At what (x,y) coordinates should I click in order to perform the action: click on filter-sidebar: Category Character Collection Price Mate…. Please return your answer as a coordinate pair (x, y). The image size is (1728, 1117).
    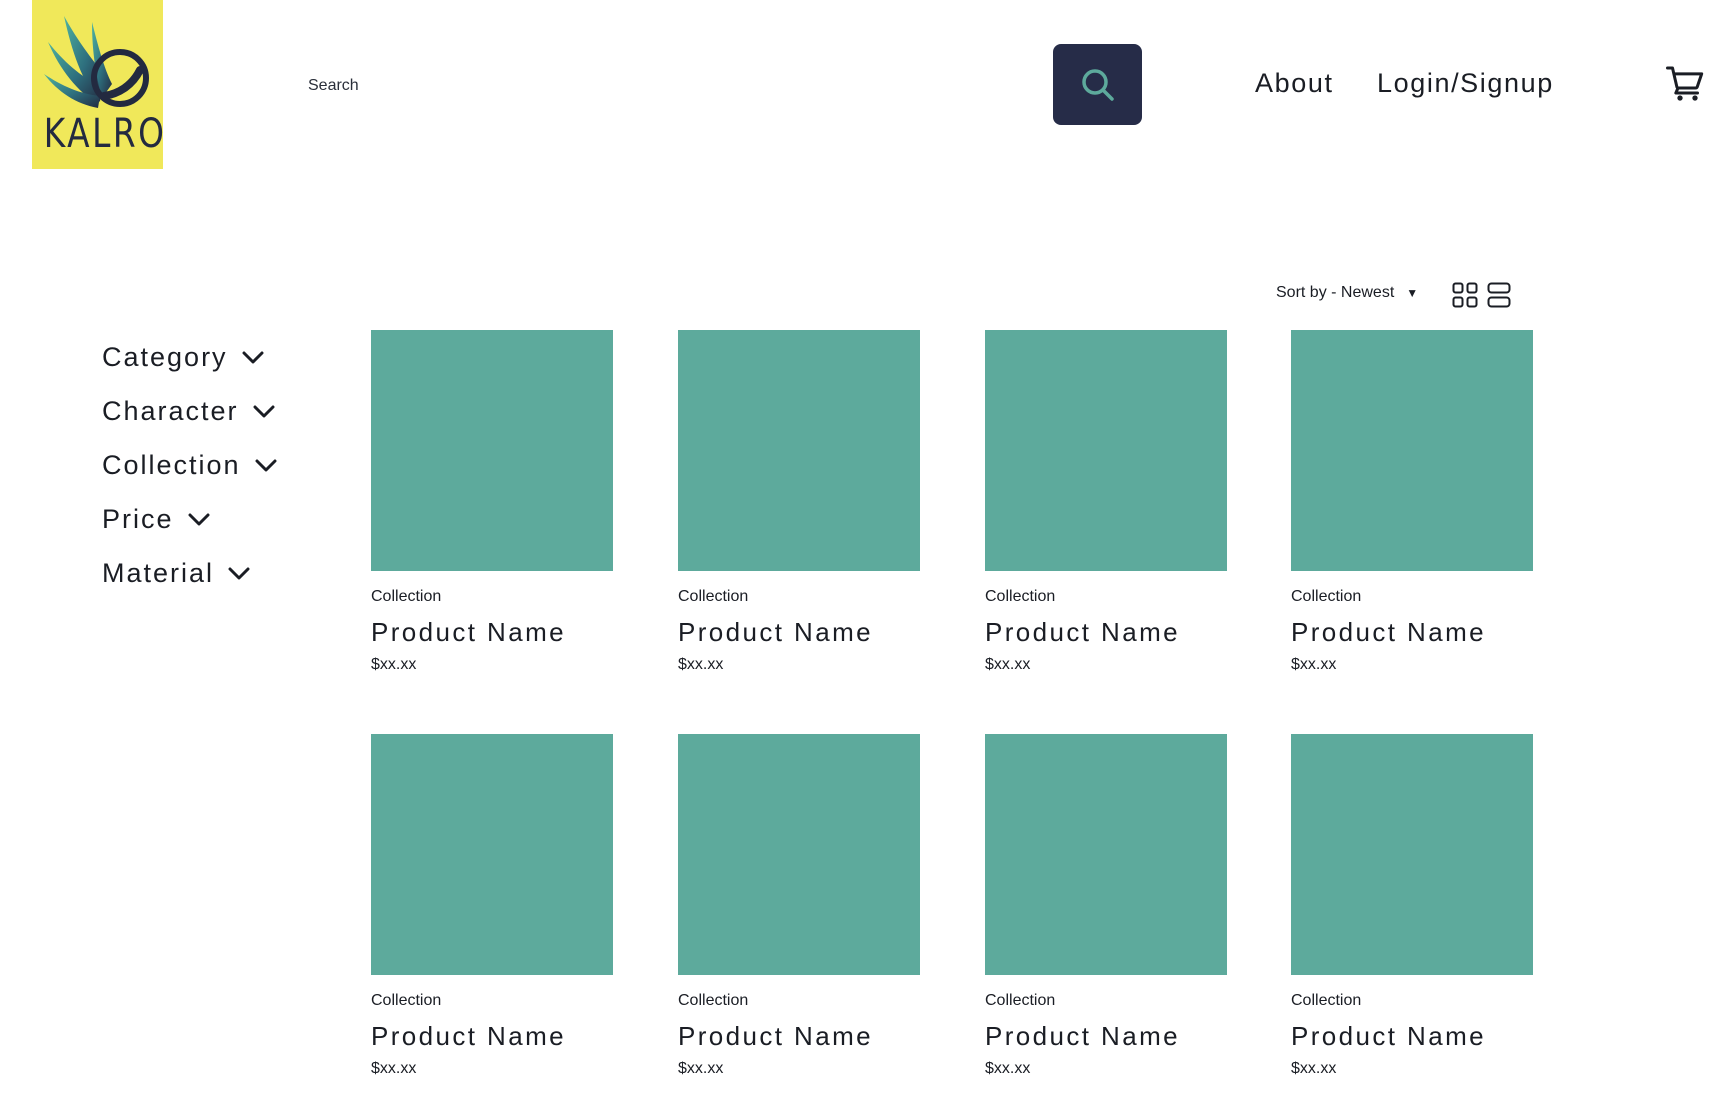
    Looking at the image, I should click on (189, 465).